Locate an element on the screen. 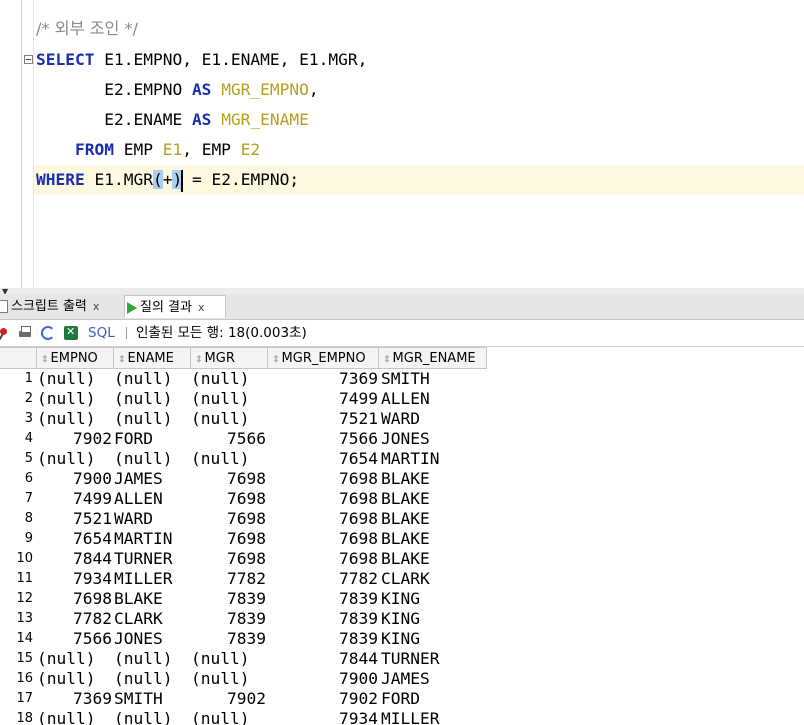  table-row: 9 7654 MARTIN 7698 7698 BLAKE is located at coordinates (243, 539).